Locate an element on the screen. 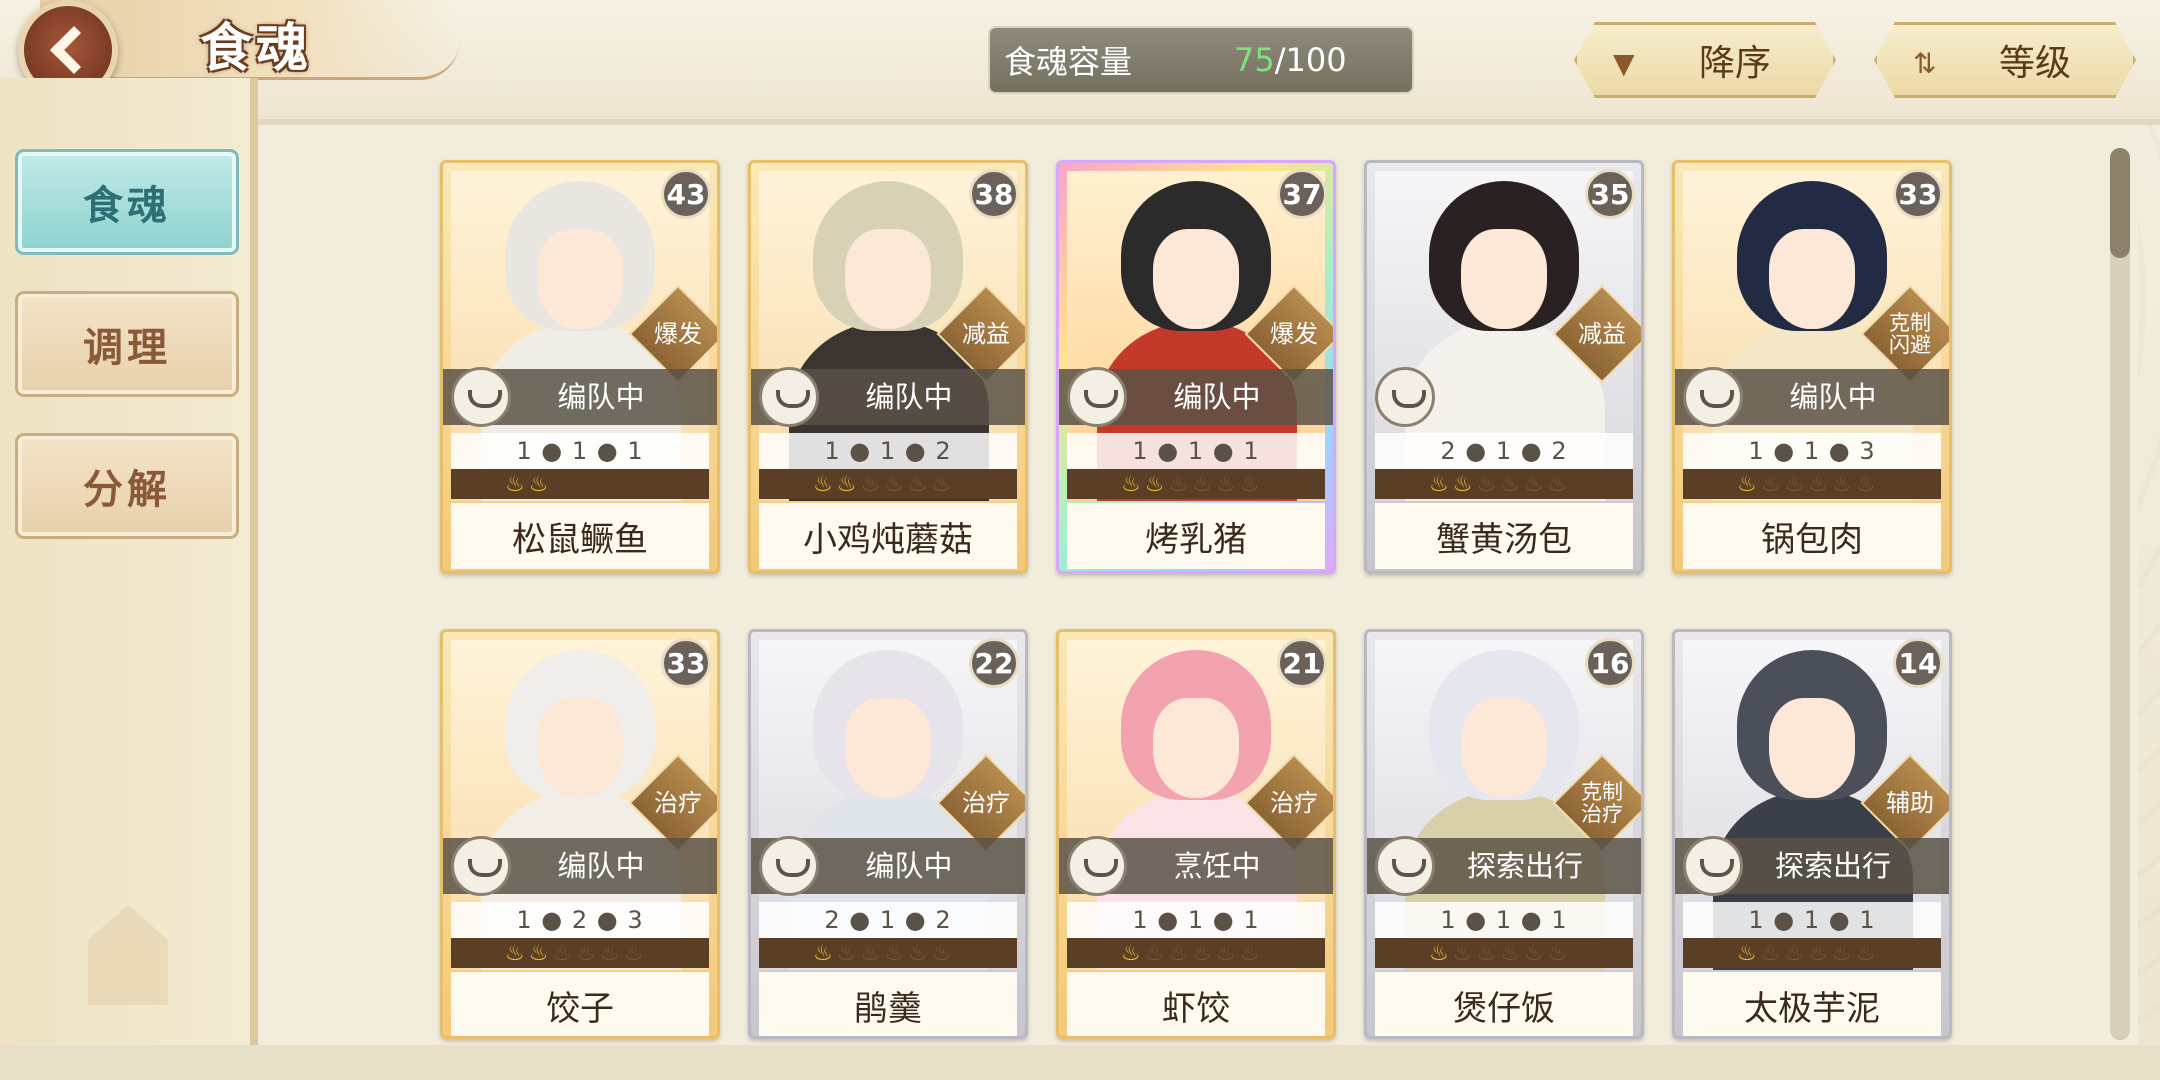 Image resolution: width=2160 pixels, height=1080 pixels. role-label: 克制 闪避 is located at coordinates (1910, 334).